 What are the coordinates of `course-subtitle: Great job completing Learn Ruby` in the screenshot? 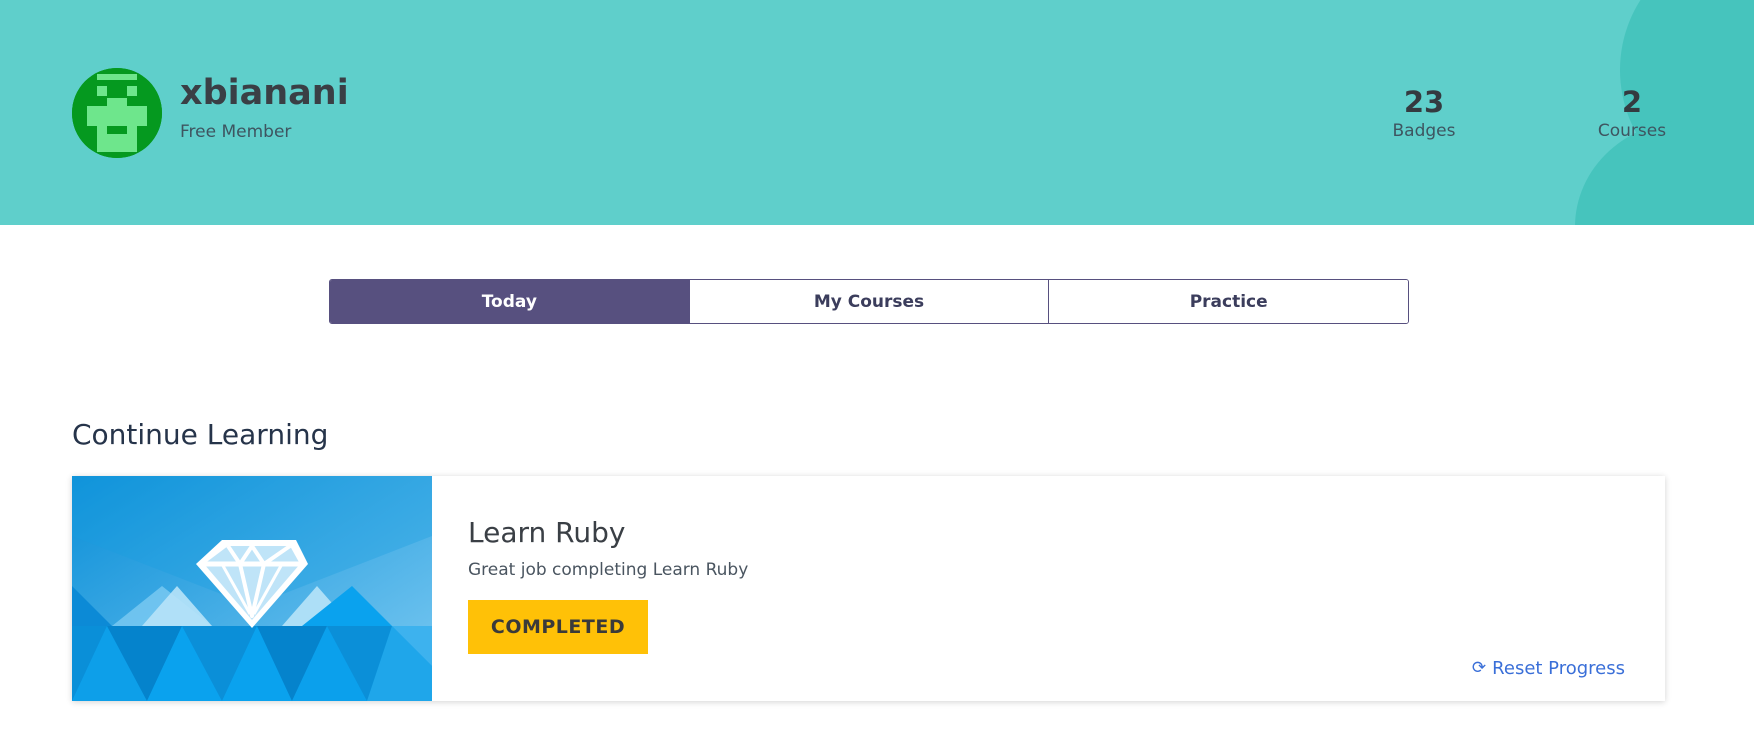 It's located at (608, 570).